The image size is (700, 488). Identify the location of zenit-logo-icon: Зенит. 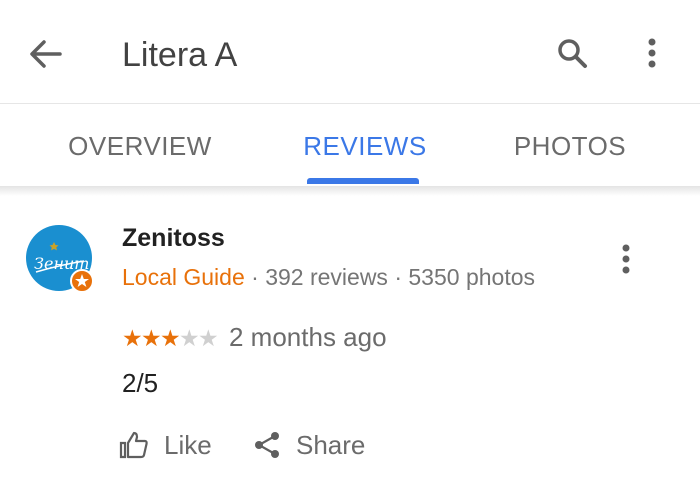
(60, 259).